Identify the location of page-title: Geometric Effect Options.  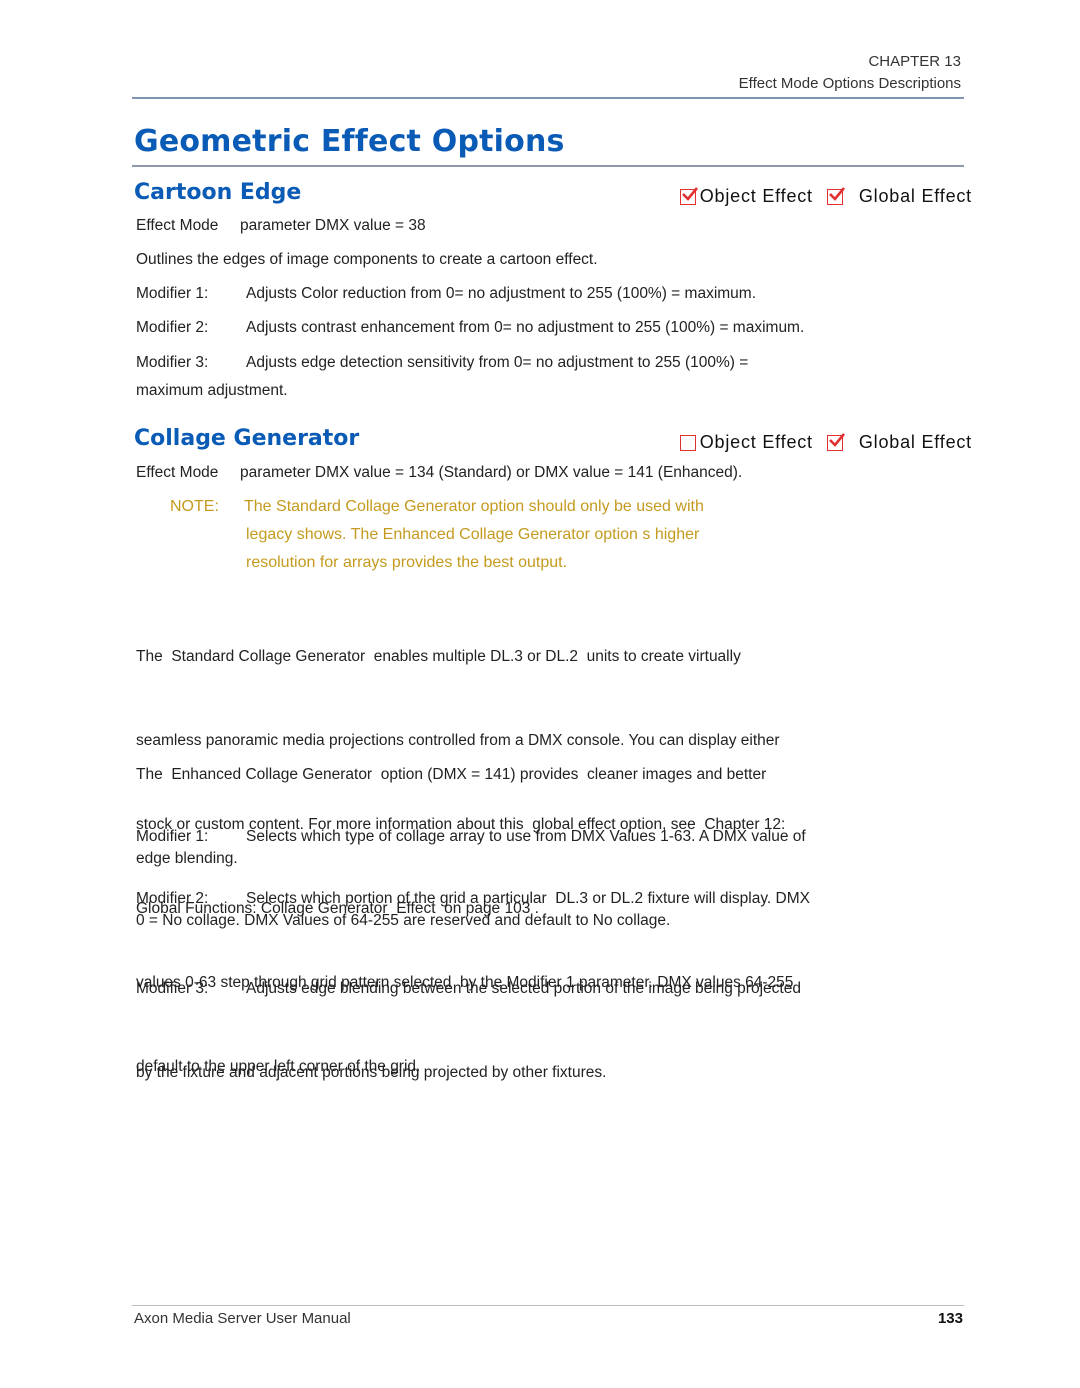
(349, 141).